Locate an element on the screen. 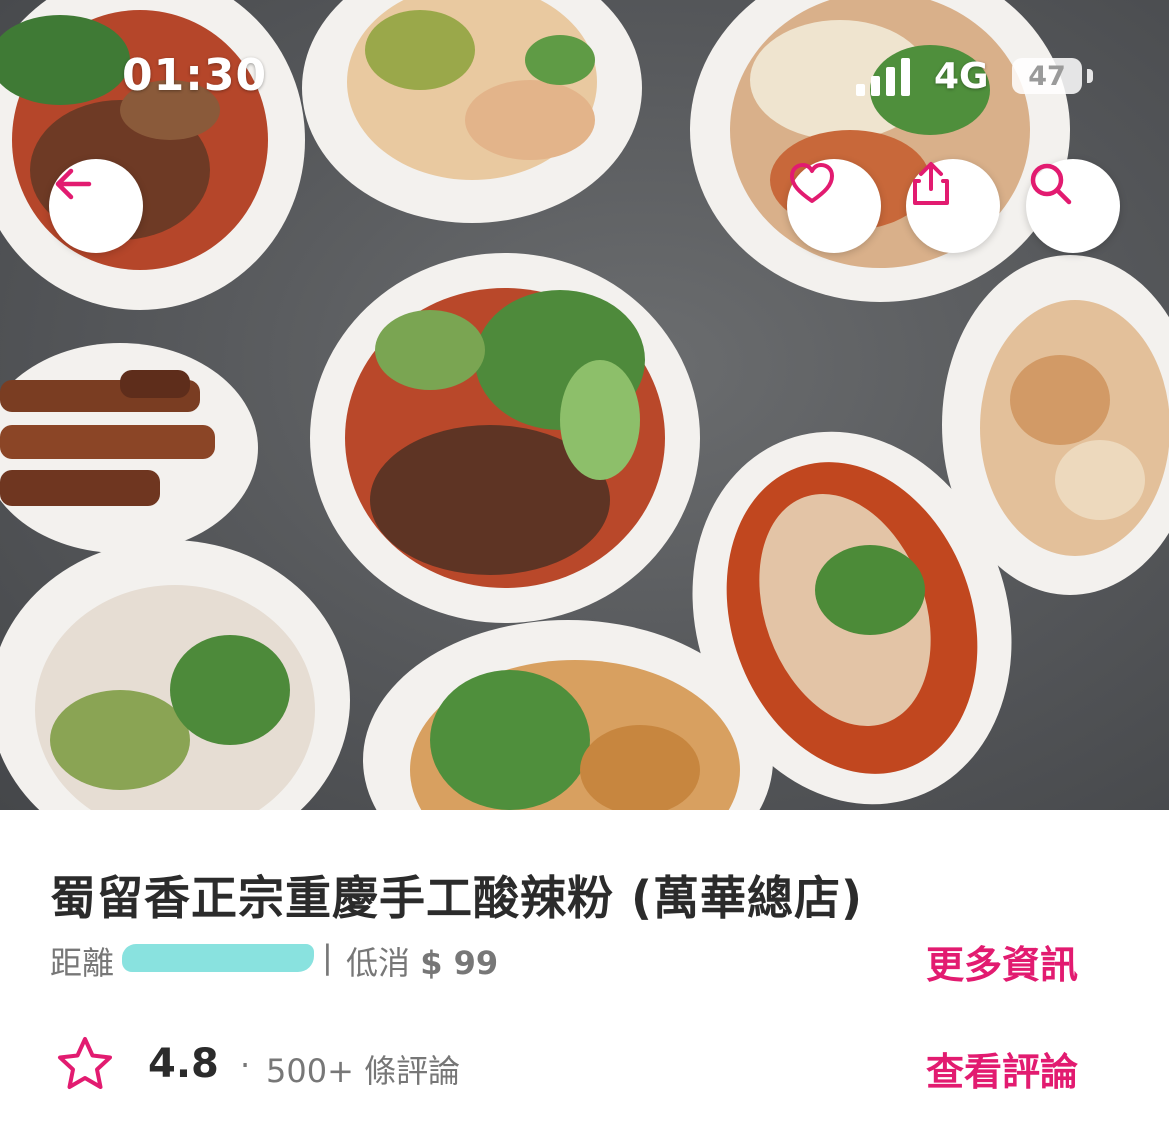 The width and height of the screenshot is (1169, 1129). battery-icon: 47 is located at coordinates (1047, 76).